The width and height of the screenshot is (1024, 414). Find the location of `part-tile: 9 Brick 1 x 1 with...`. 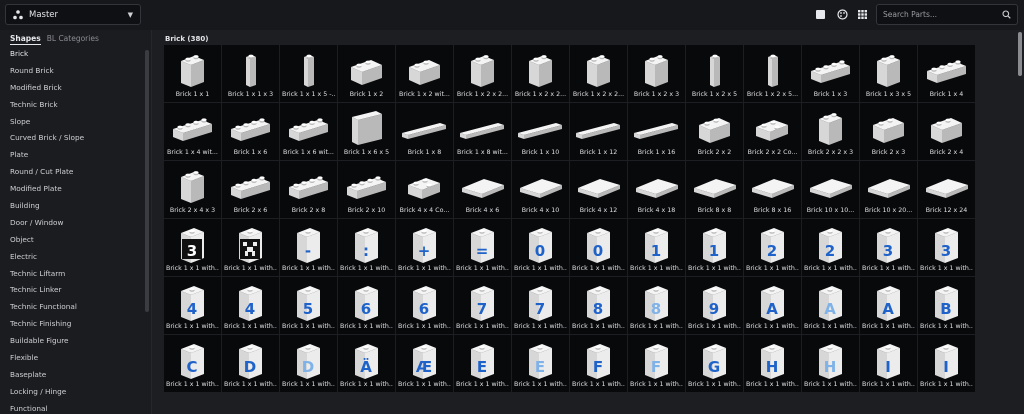

part-tile: 9 Brick 1 x 1 with... is located at coordinates (714, 305).